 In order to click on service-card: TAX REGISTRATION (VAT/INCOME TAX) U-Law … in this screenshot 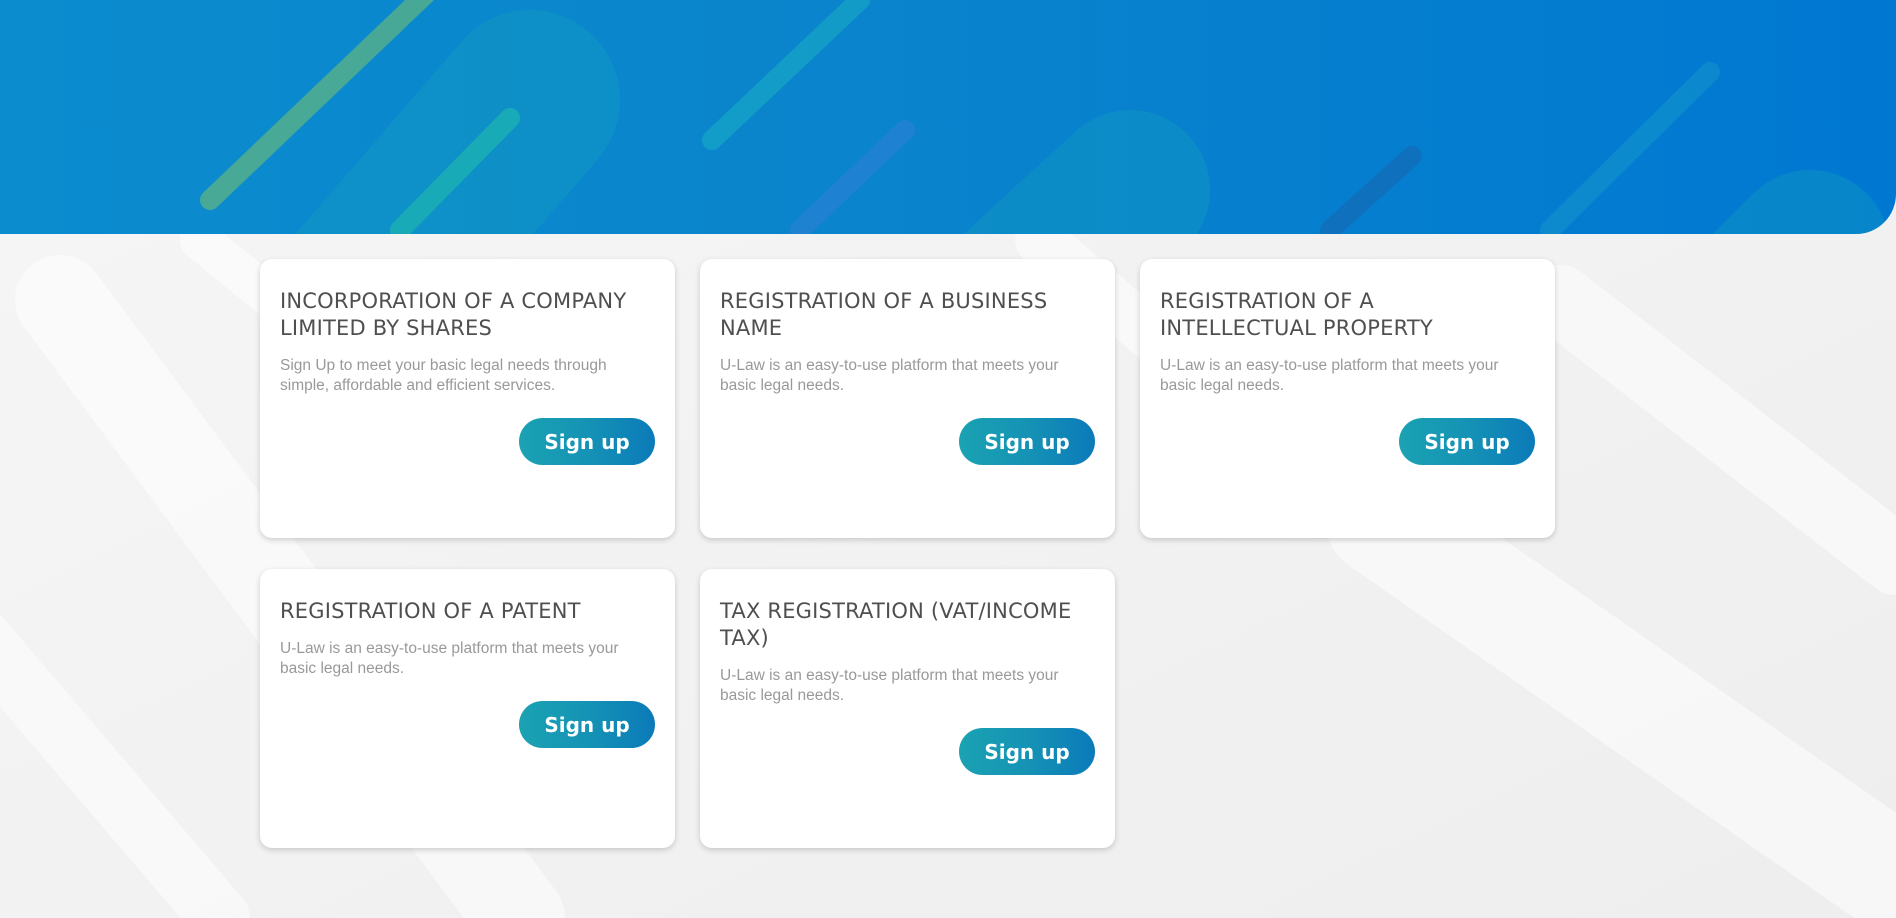, I will do `click(907, 708)`.